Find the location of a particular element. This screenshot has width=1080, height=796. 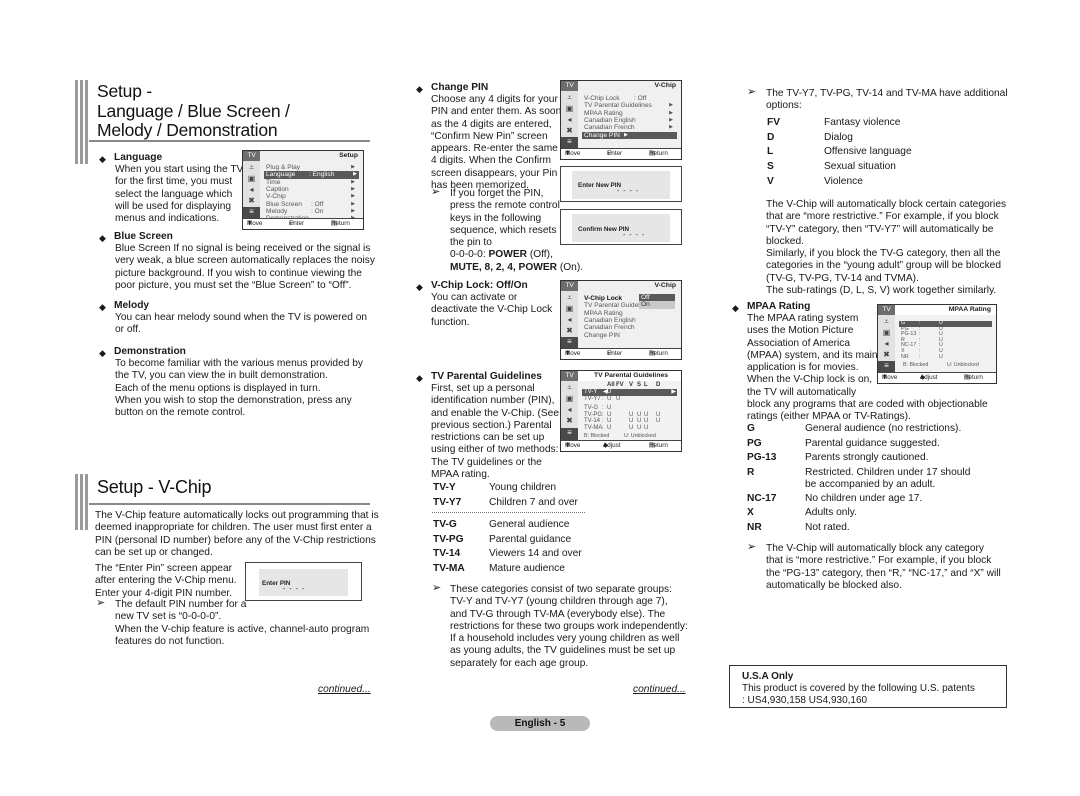

vchip-lock-dropdown-option-off: Off is located at coordinates (657, 298).